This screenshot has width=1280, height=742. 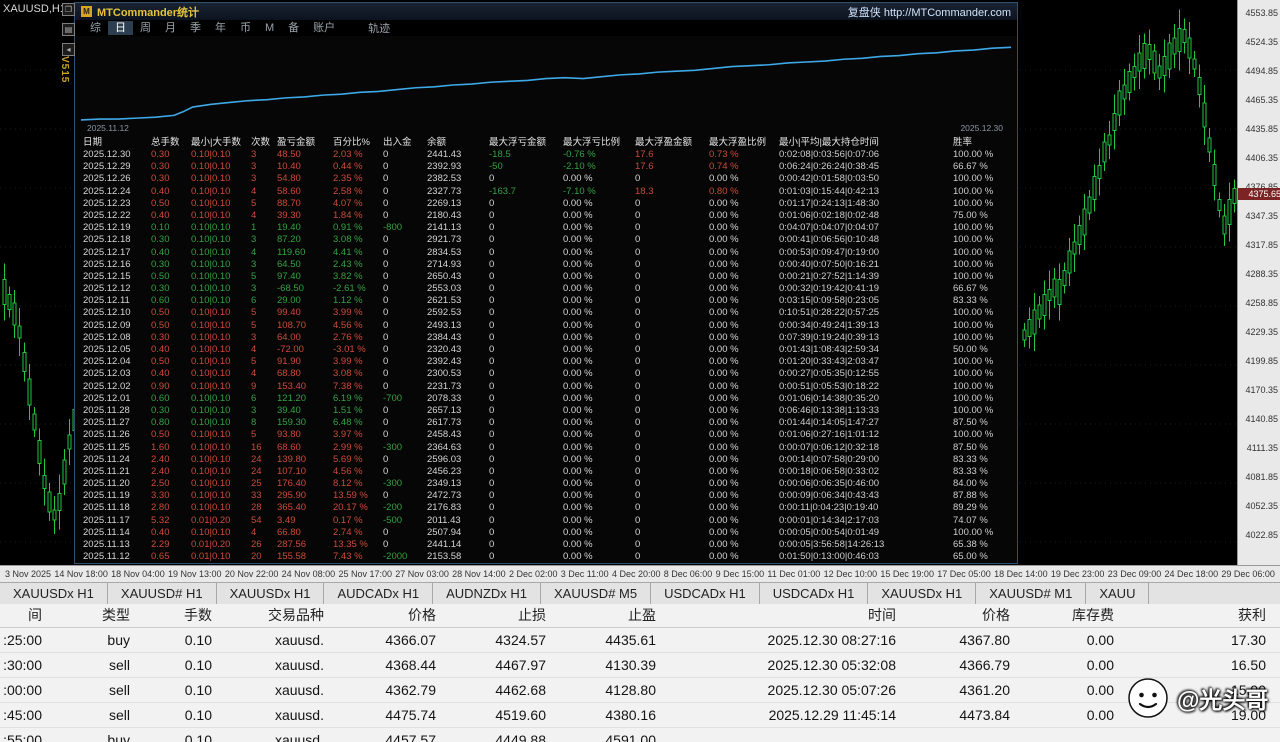 I want to click on menu-item-M: M, so click(x=269, y=28).